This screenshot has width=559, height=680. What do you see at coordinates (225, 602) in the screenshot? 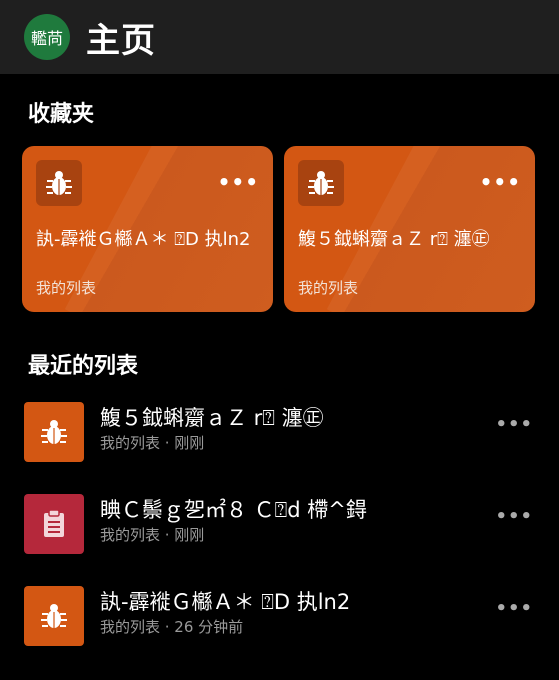
I see `list-item-title: 訙-霹褷Ｇ㰃Ａ＊ ⍰D 执ln2` at bounding box center [225, 602].